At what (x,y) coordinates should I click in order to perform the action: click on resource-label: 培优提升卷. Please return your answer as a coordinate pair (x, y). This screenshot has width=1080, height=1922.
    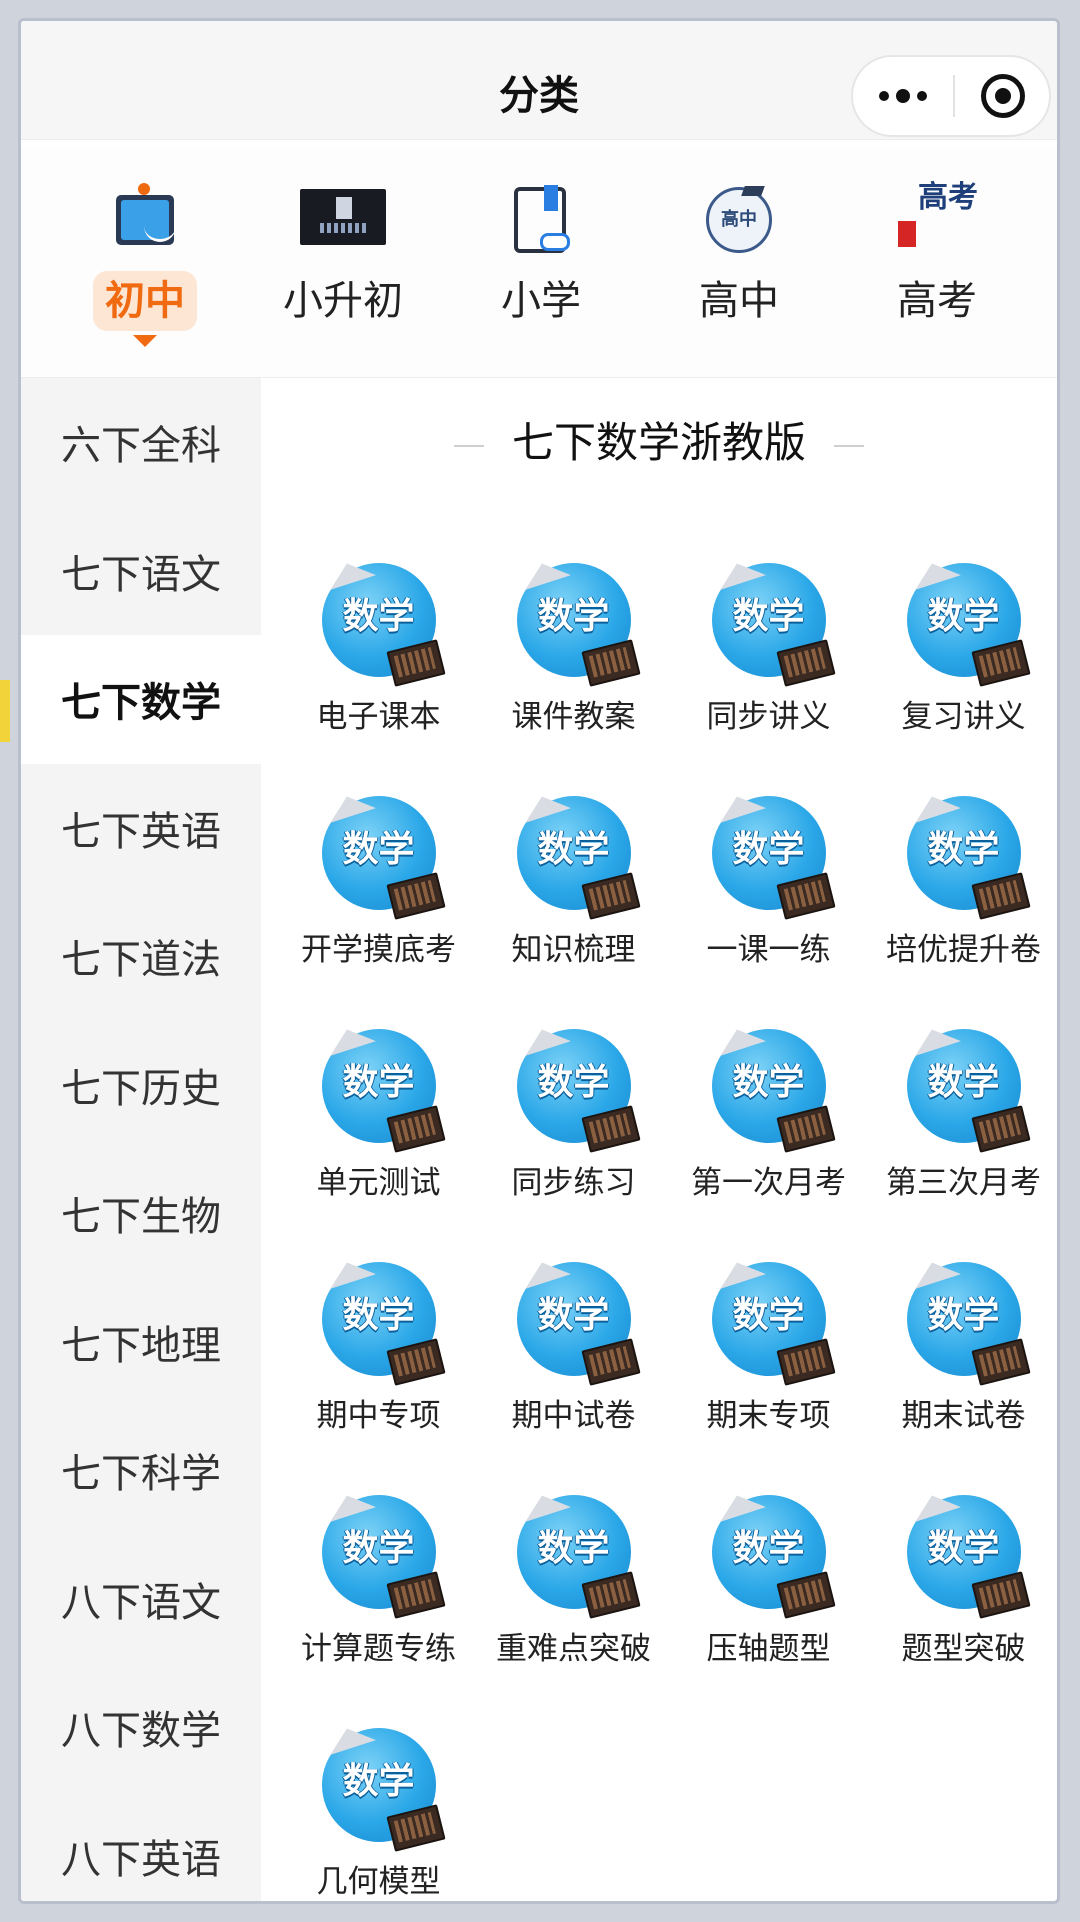
    Looking at the image, I should click on (963, 950).